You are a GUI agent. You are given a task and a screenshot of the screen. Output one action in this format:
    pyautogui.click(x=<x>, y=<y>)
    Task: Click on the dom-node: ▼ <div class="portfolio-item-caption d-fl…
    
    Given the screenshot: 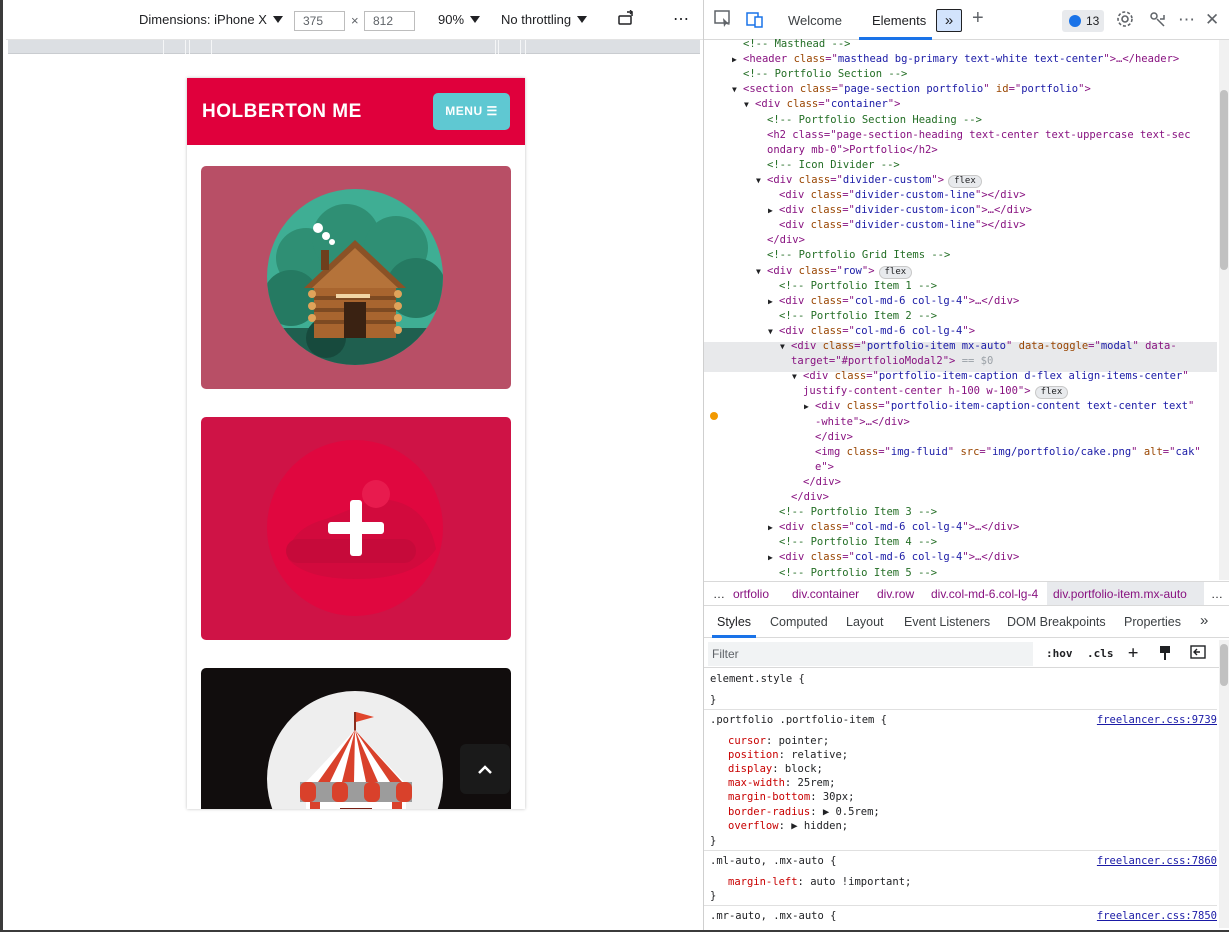 What is the action you would take?
    pyautogui.click(x=1004, y=376)
    